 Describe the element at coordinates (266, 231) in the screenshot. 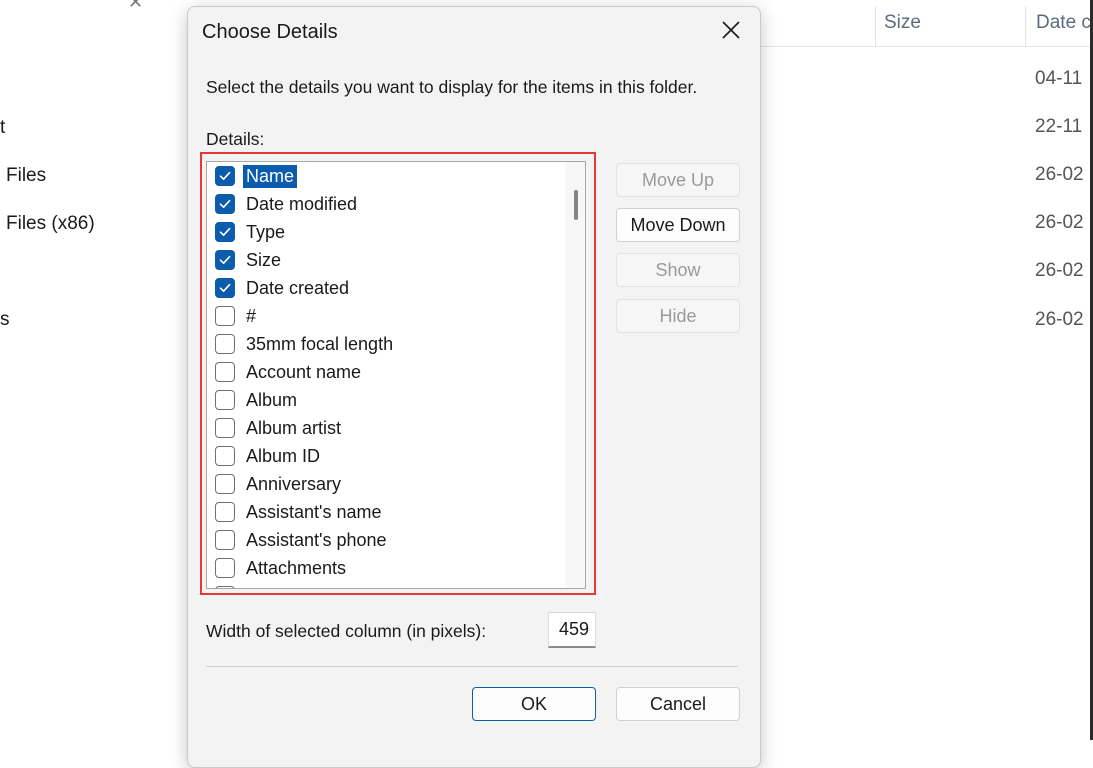

I see `list-item-label: Type` at that location.